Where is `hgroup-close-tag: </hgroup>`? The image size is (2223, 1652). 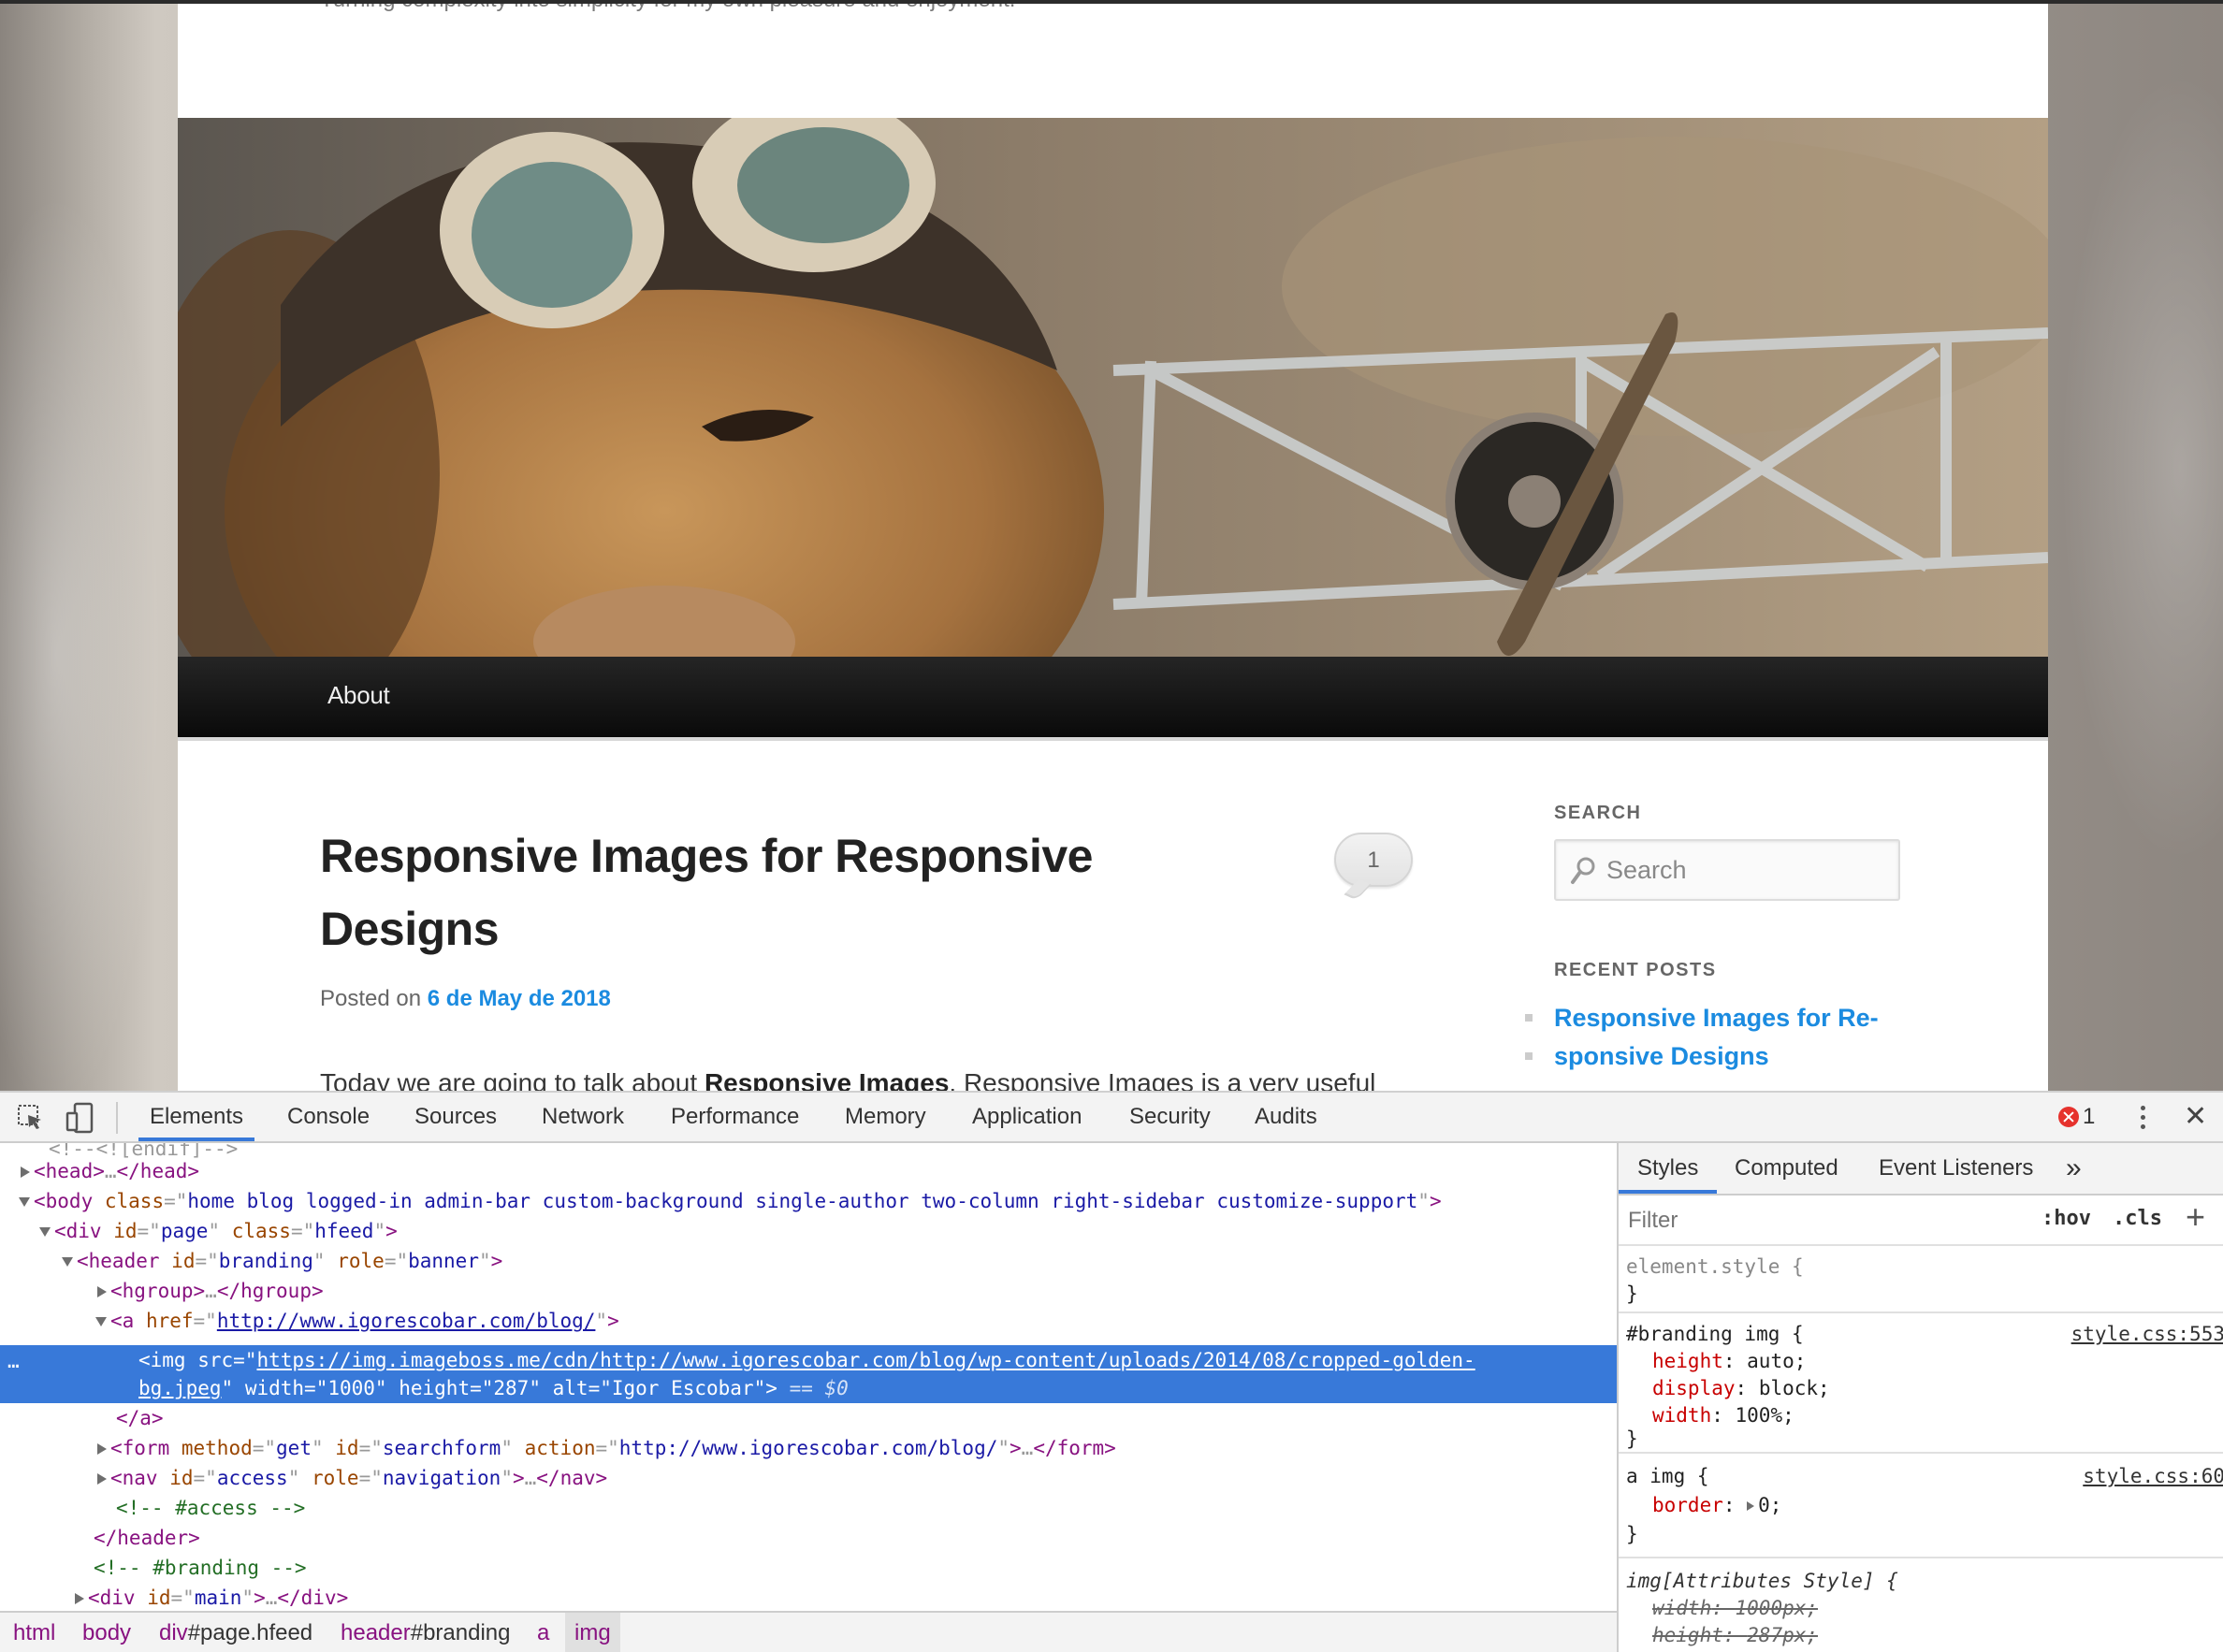 hgroup-close-tag: </hgroup> is located at coordinates (270, 1291).